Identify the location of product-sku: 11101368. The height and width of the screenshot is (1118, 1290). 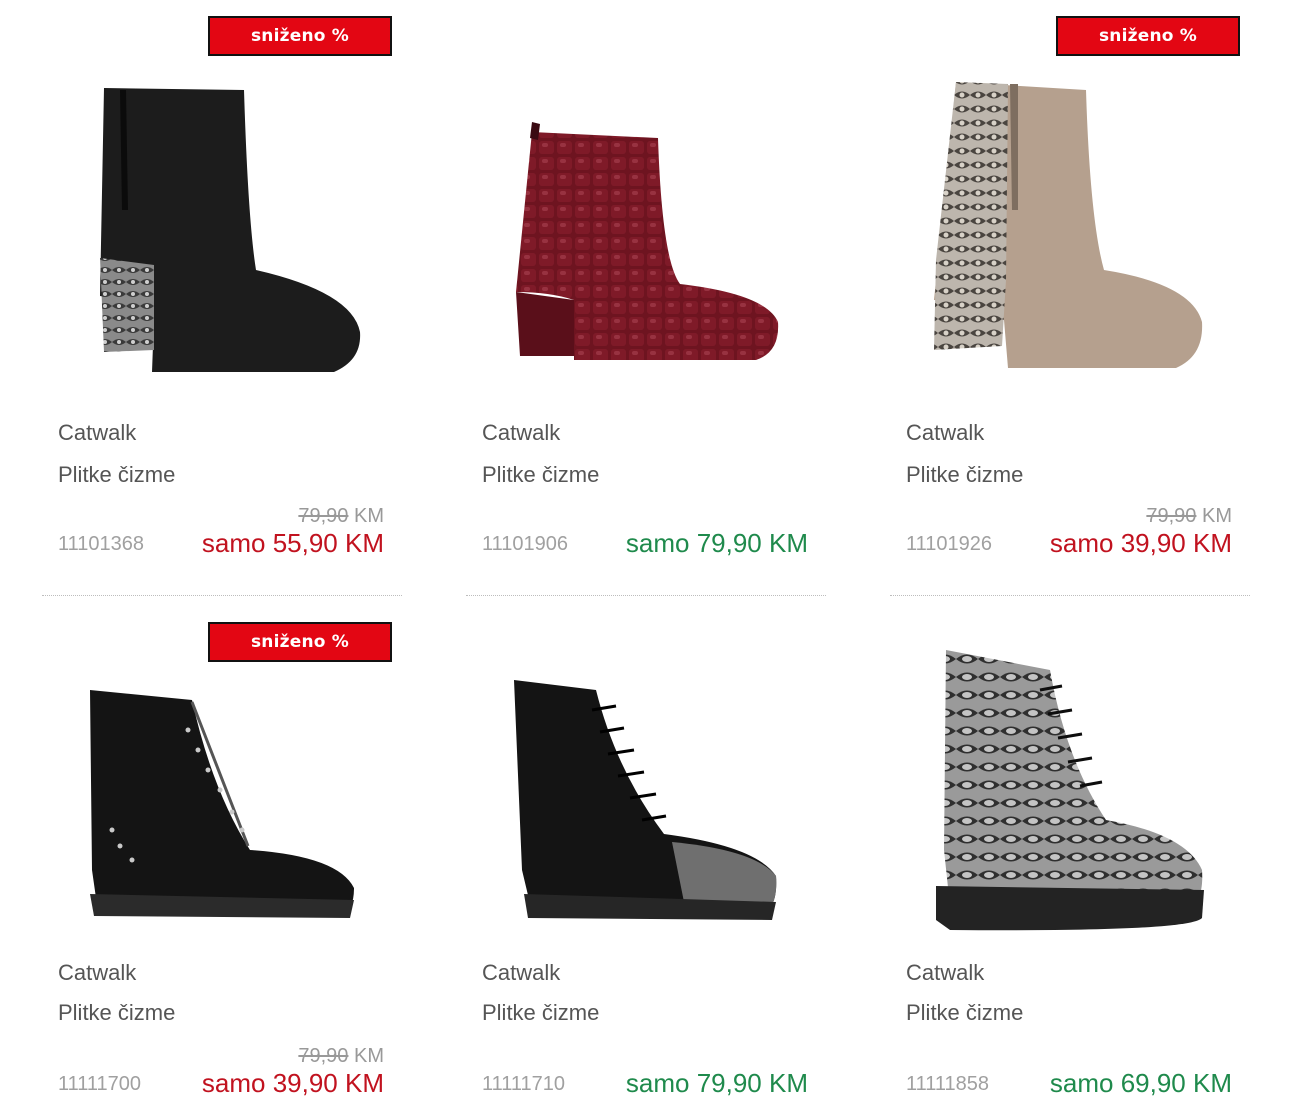
(101, 544).